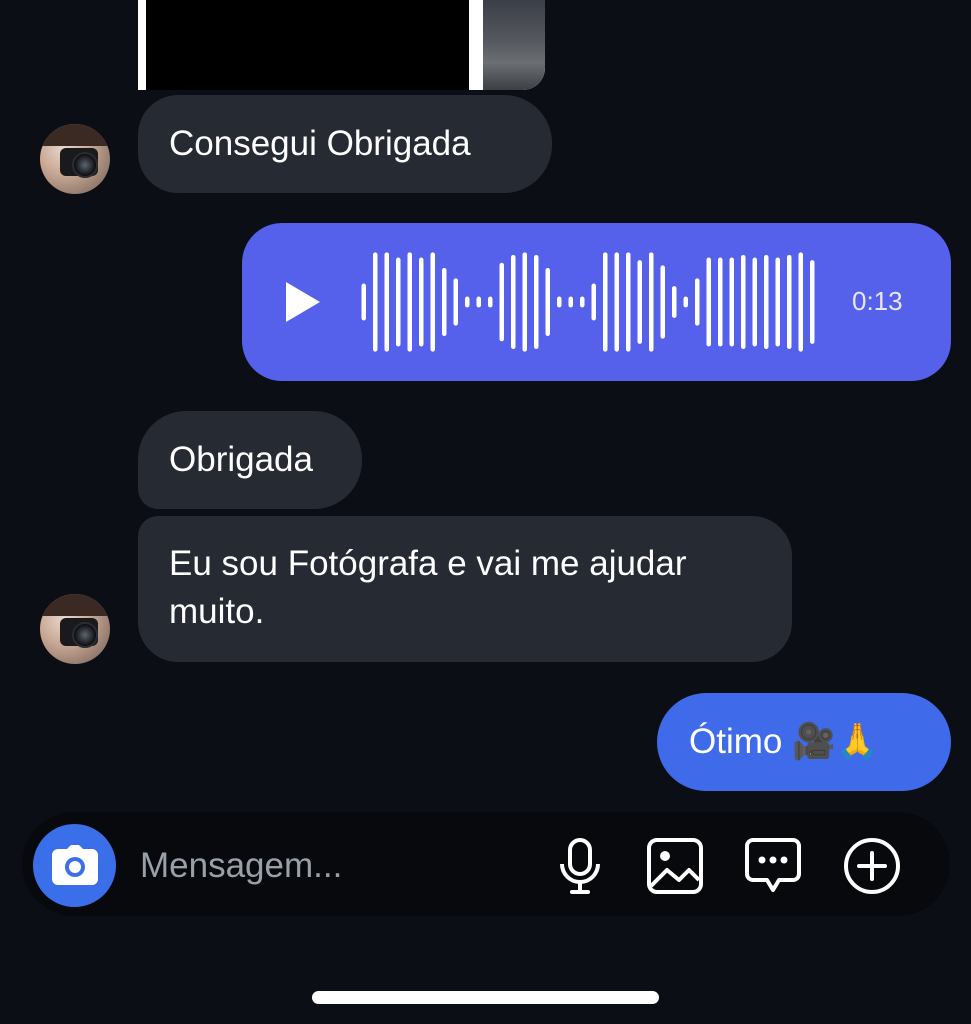  Describe the element at coordinates (872, 866) in the screenshot. I see `plus-circle-icon` at that location.